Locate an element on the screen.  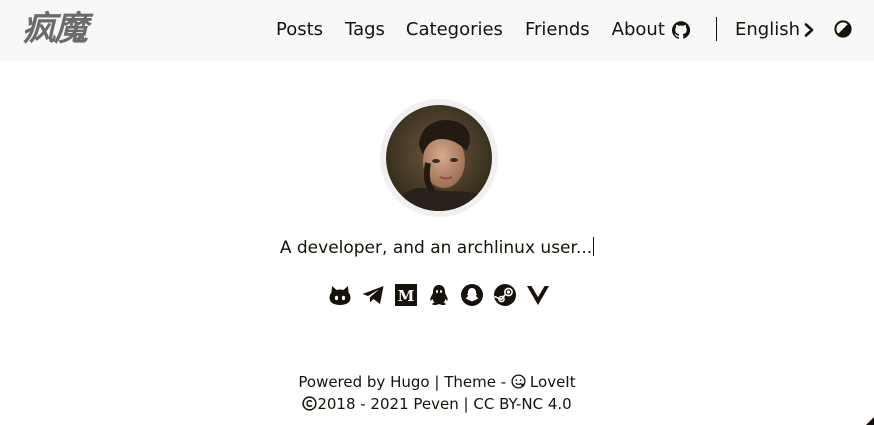
menu-item-tags: Tags is located at coordinates (365, 30).